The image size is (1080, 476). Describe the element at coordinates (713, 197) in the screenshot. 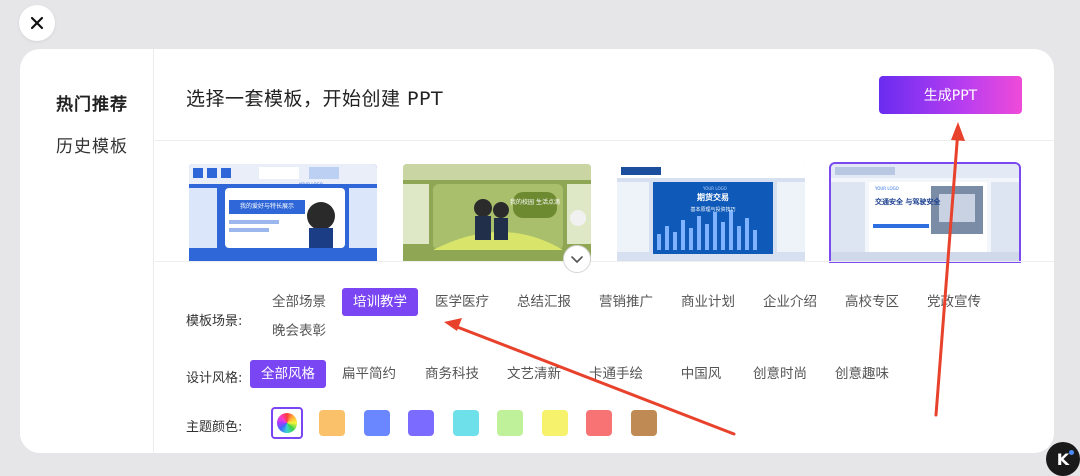

I see `template-3-title: 期货交易` at that location.